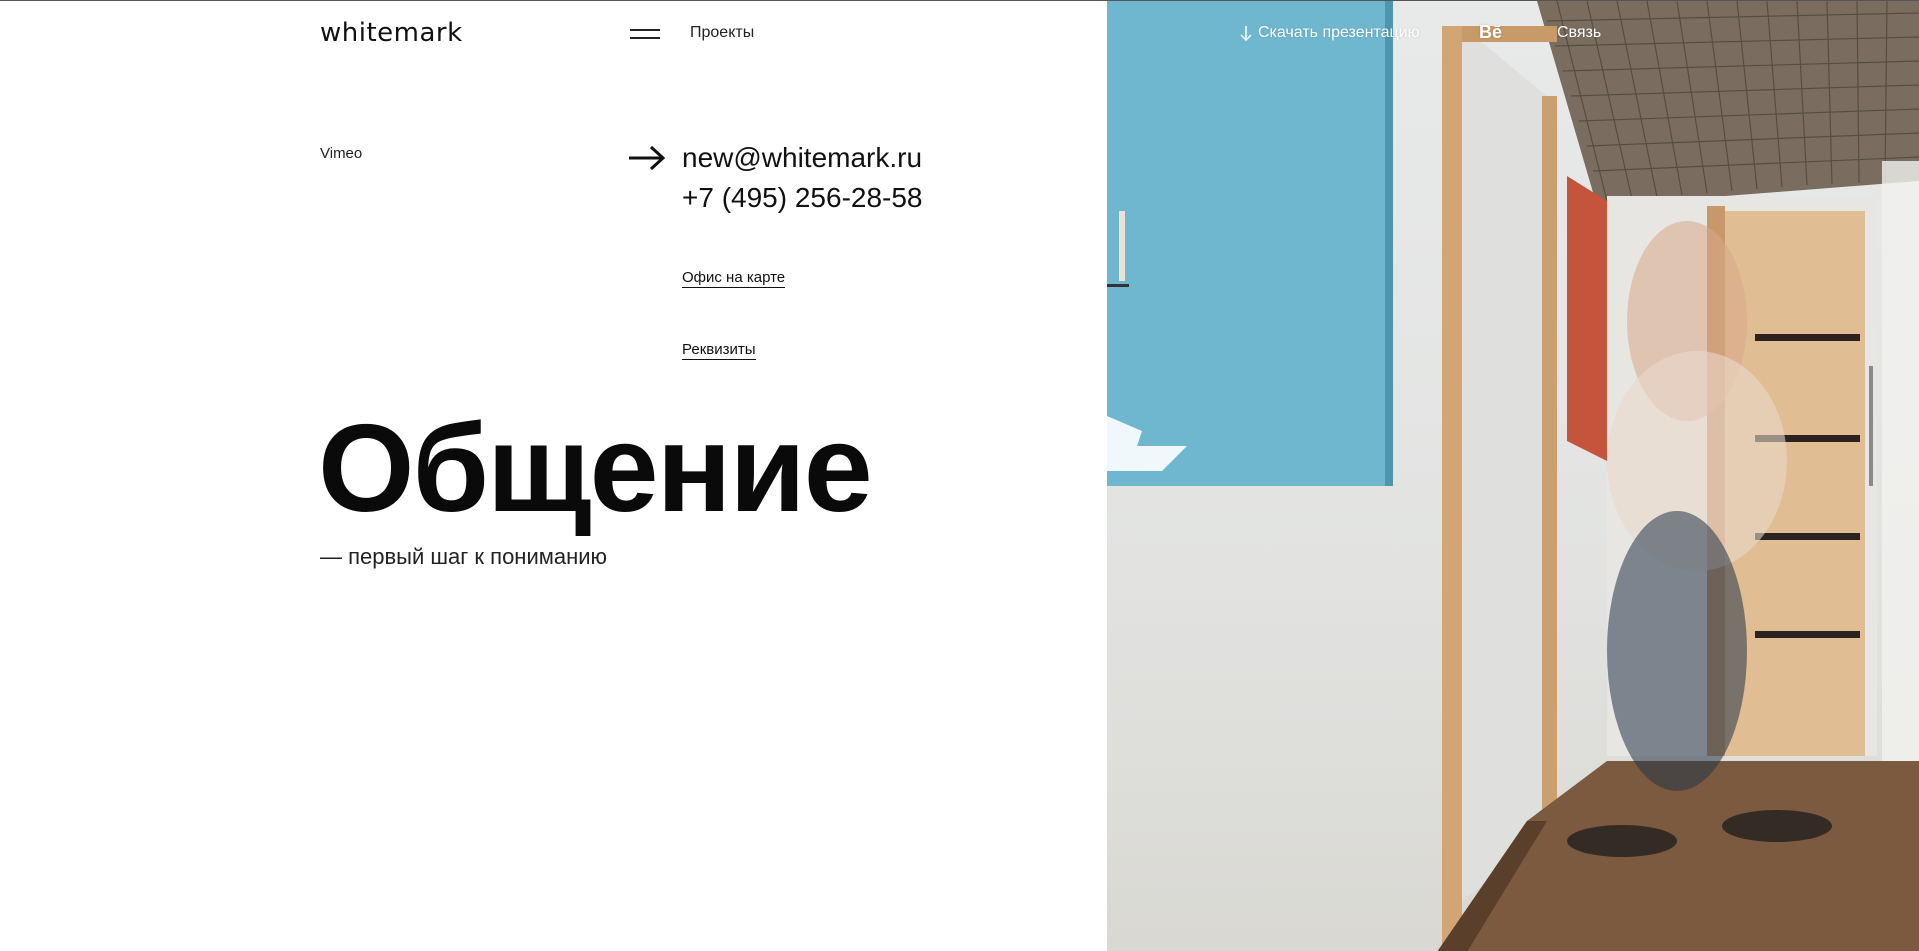  What do you see at coordinates (647, 158) in the screenshot?
I see `arrow-right-icon` at bounding box center [647, 158].